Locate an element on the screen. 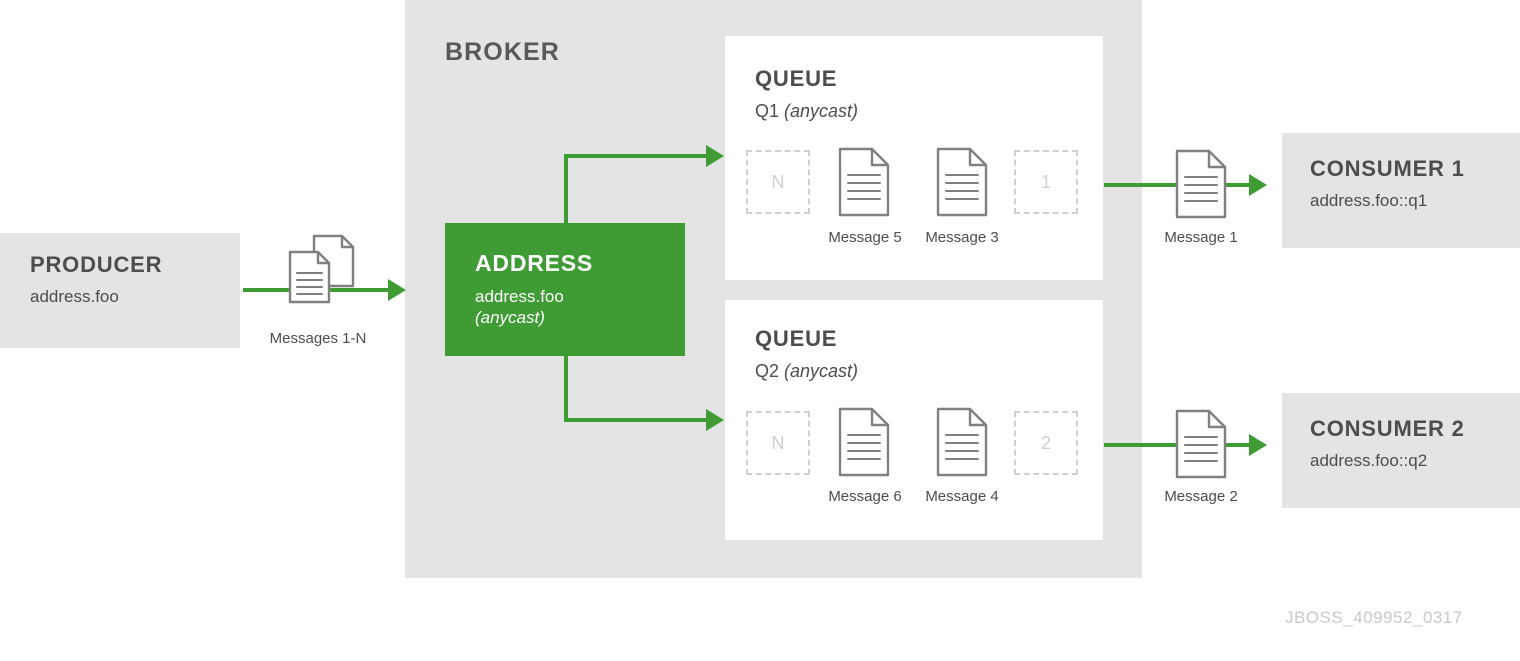  address-to-queue1-line is located at coordinates (636, 156).